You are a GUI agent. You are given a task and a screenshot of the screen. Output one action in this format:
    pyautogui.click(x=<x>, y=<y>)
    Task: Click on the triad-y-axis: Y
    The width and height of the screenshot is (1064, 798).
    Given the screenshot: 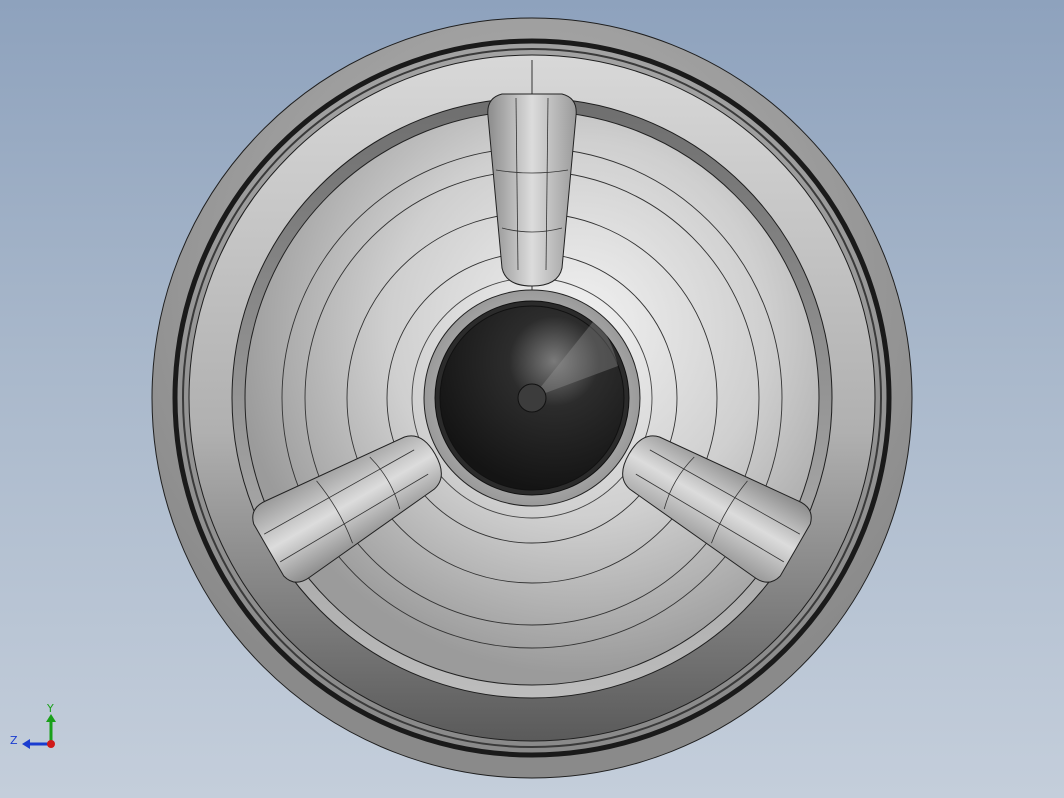 What is the action you would take?
    pyautogui.click(x=51, y=723)
    